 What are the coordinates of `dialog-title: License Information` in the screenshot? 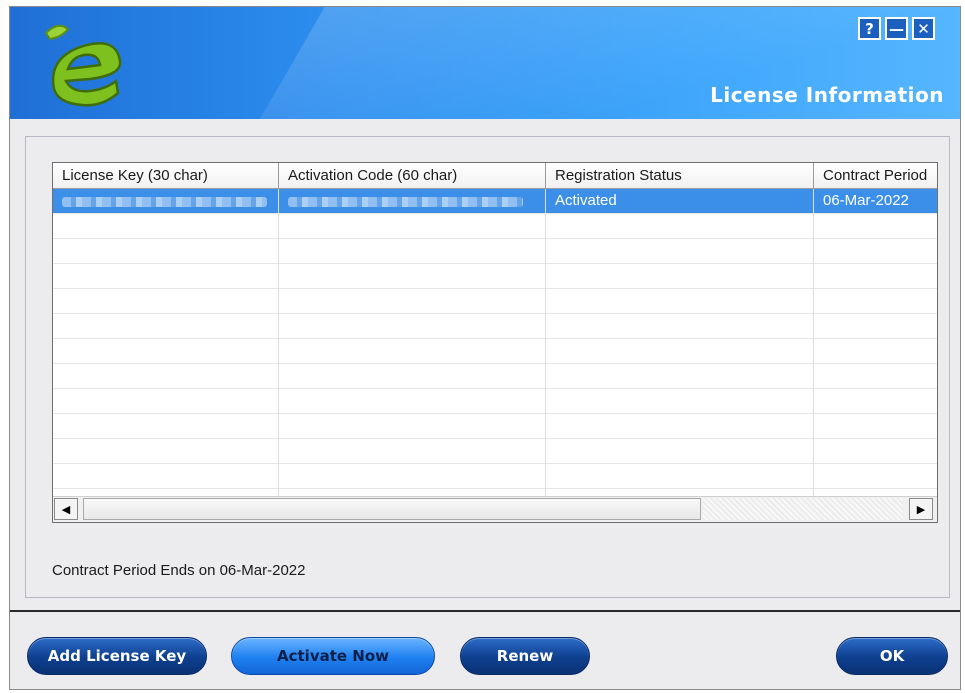 It's located at (827, 95).